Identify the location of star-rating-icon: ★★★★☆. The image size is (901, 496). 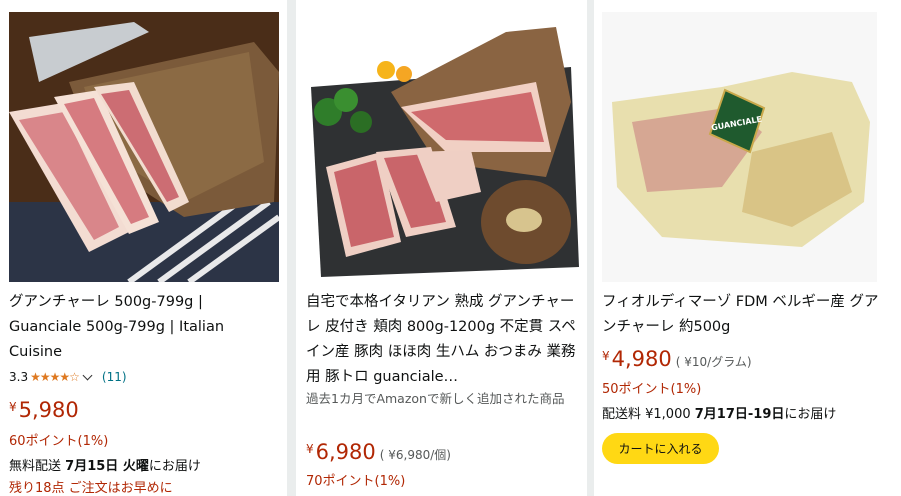
(55, 377).